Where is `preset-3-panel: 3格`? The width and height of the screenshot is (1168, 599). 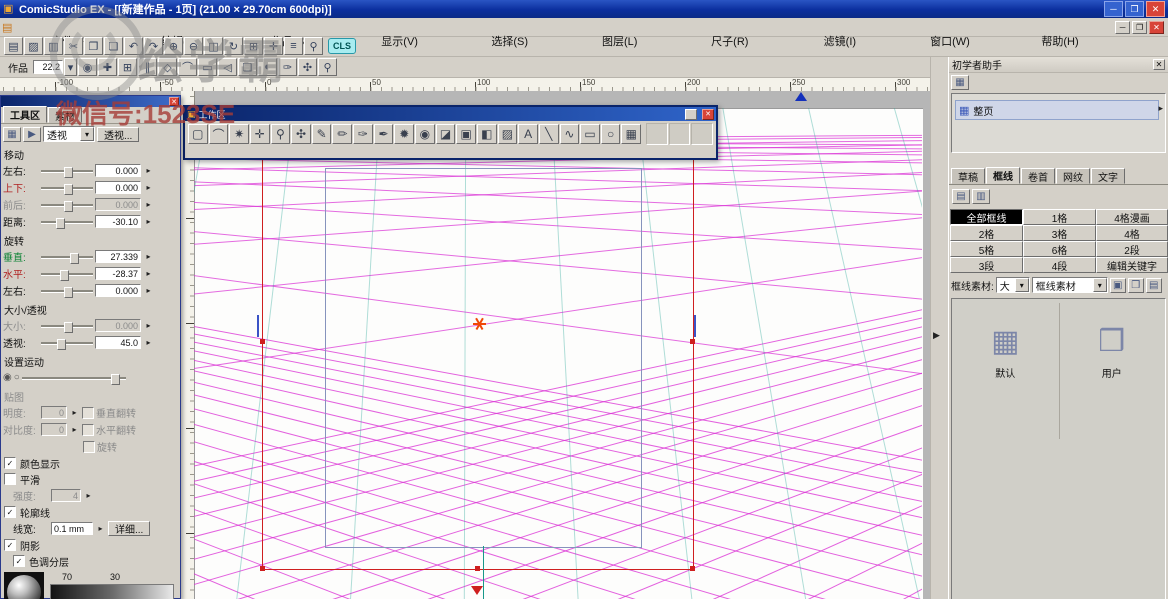
preset-3-panel: 3格 is located at coordinates (1059, 233).